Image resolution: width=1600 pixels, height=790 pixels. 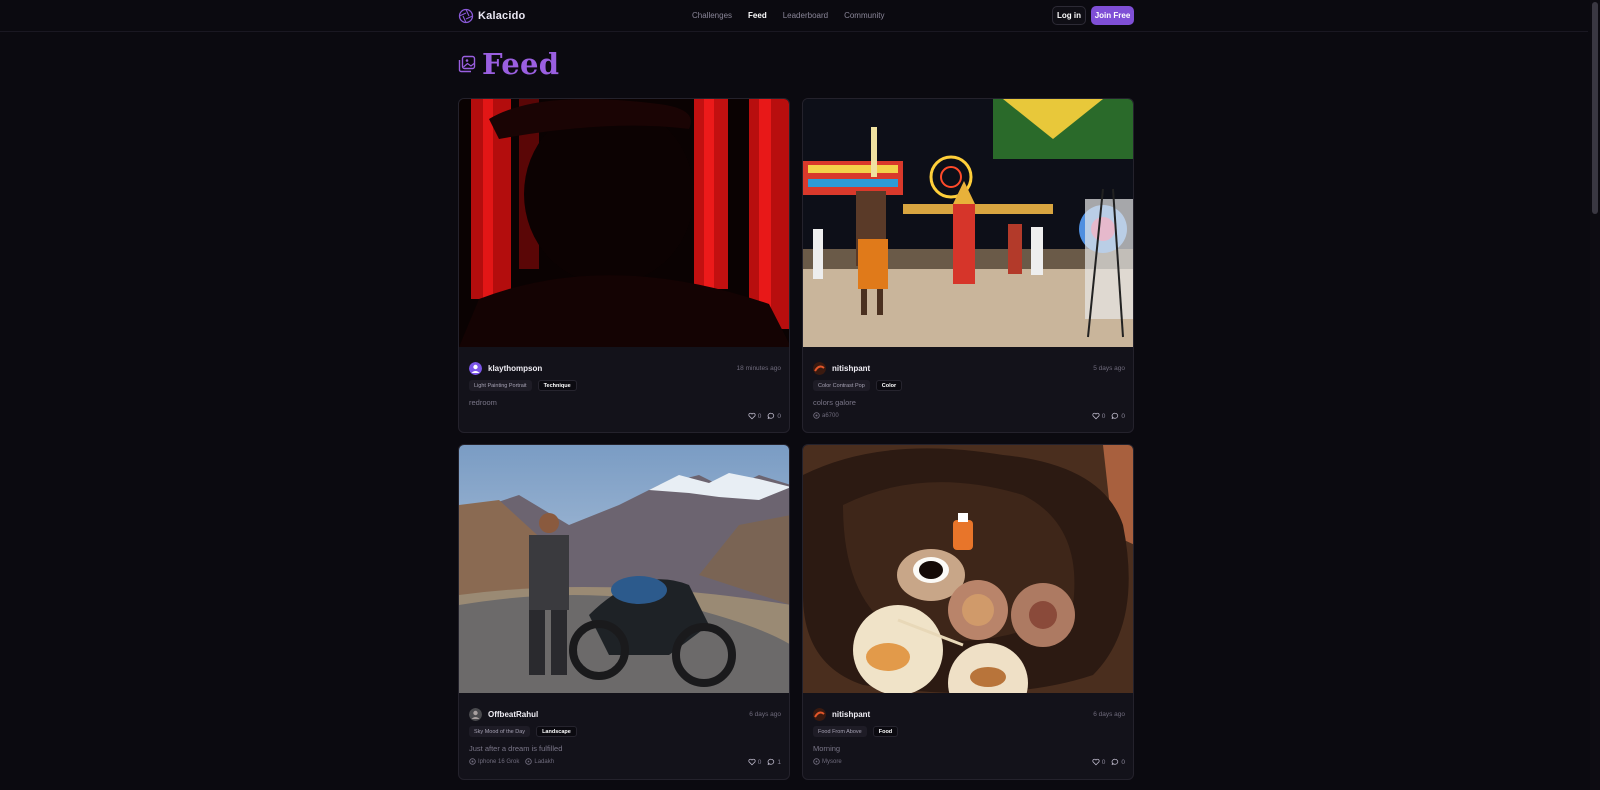 I want to click on challenge-tag: Color Contrast Pop, so click(x=841, y=385).